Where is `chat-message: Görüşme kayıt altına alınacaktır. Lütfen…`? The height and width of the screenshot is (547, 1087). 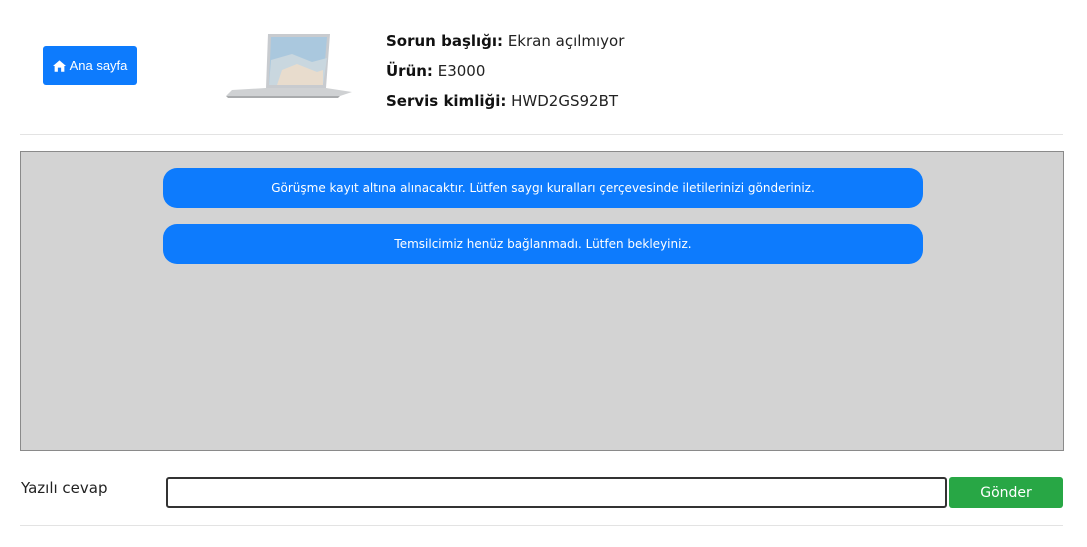 chat-message: Görüşme kayıt altına alınacaktır. Lütfen… is located at coordinates (543, 188).